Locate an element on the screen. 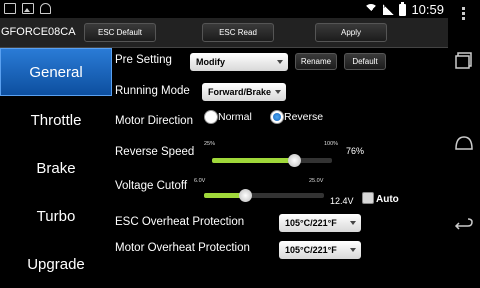 The image size is (480, 288). sidebar-item-throttle: Throttle is located at coordinates (56, 120).